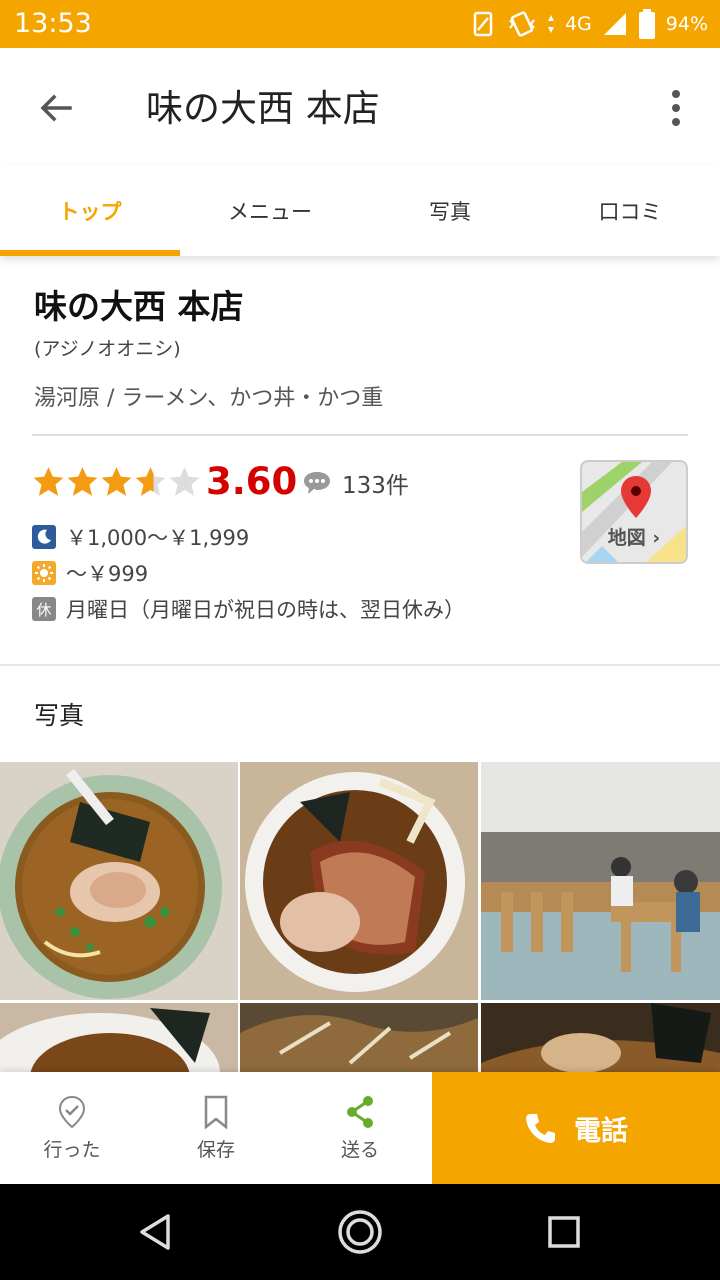  What do you see at coordinates (263, 108) in the screenshot?
I see `page-title: 味の大西 本店` at bounding box center [263, 108].